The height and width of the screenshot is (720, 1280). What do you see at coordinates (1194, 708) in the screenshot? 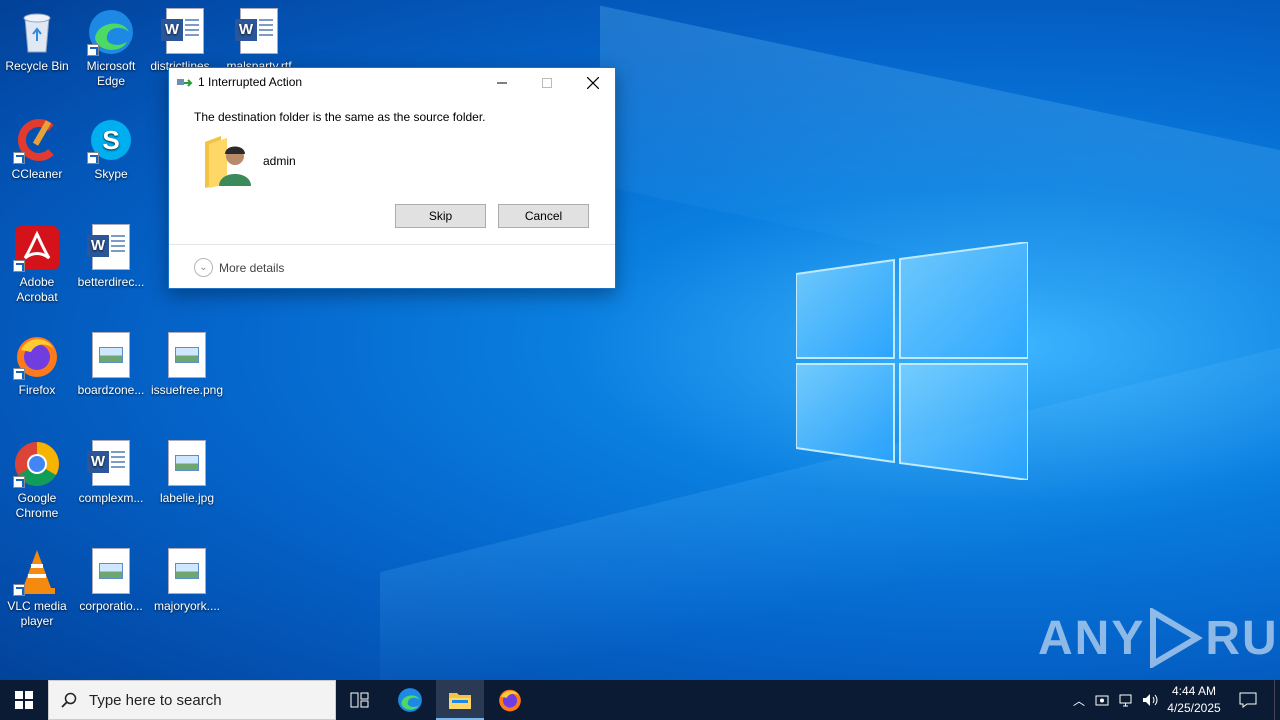
I see `clock-date: 4/25/2025` at bounding box center [1194, 708].